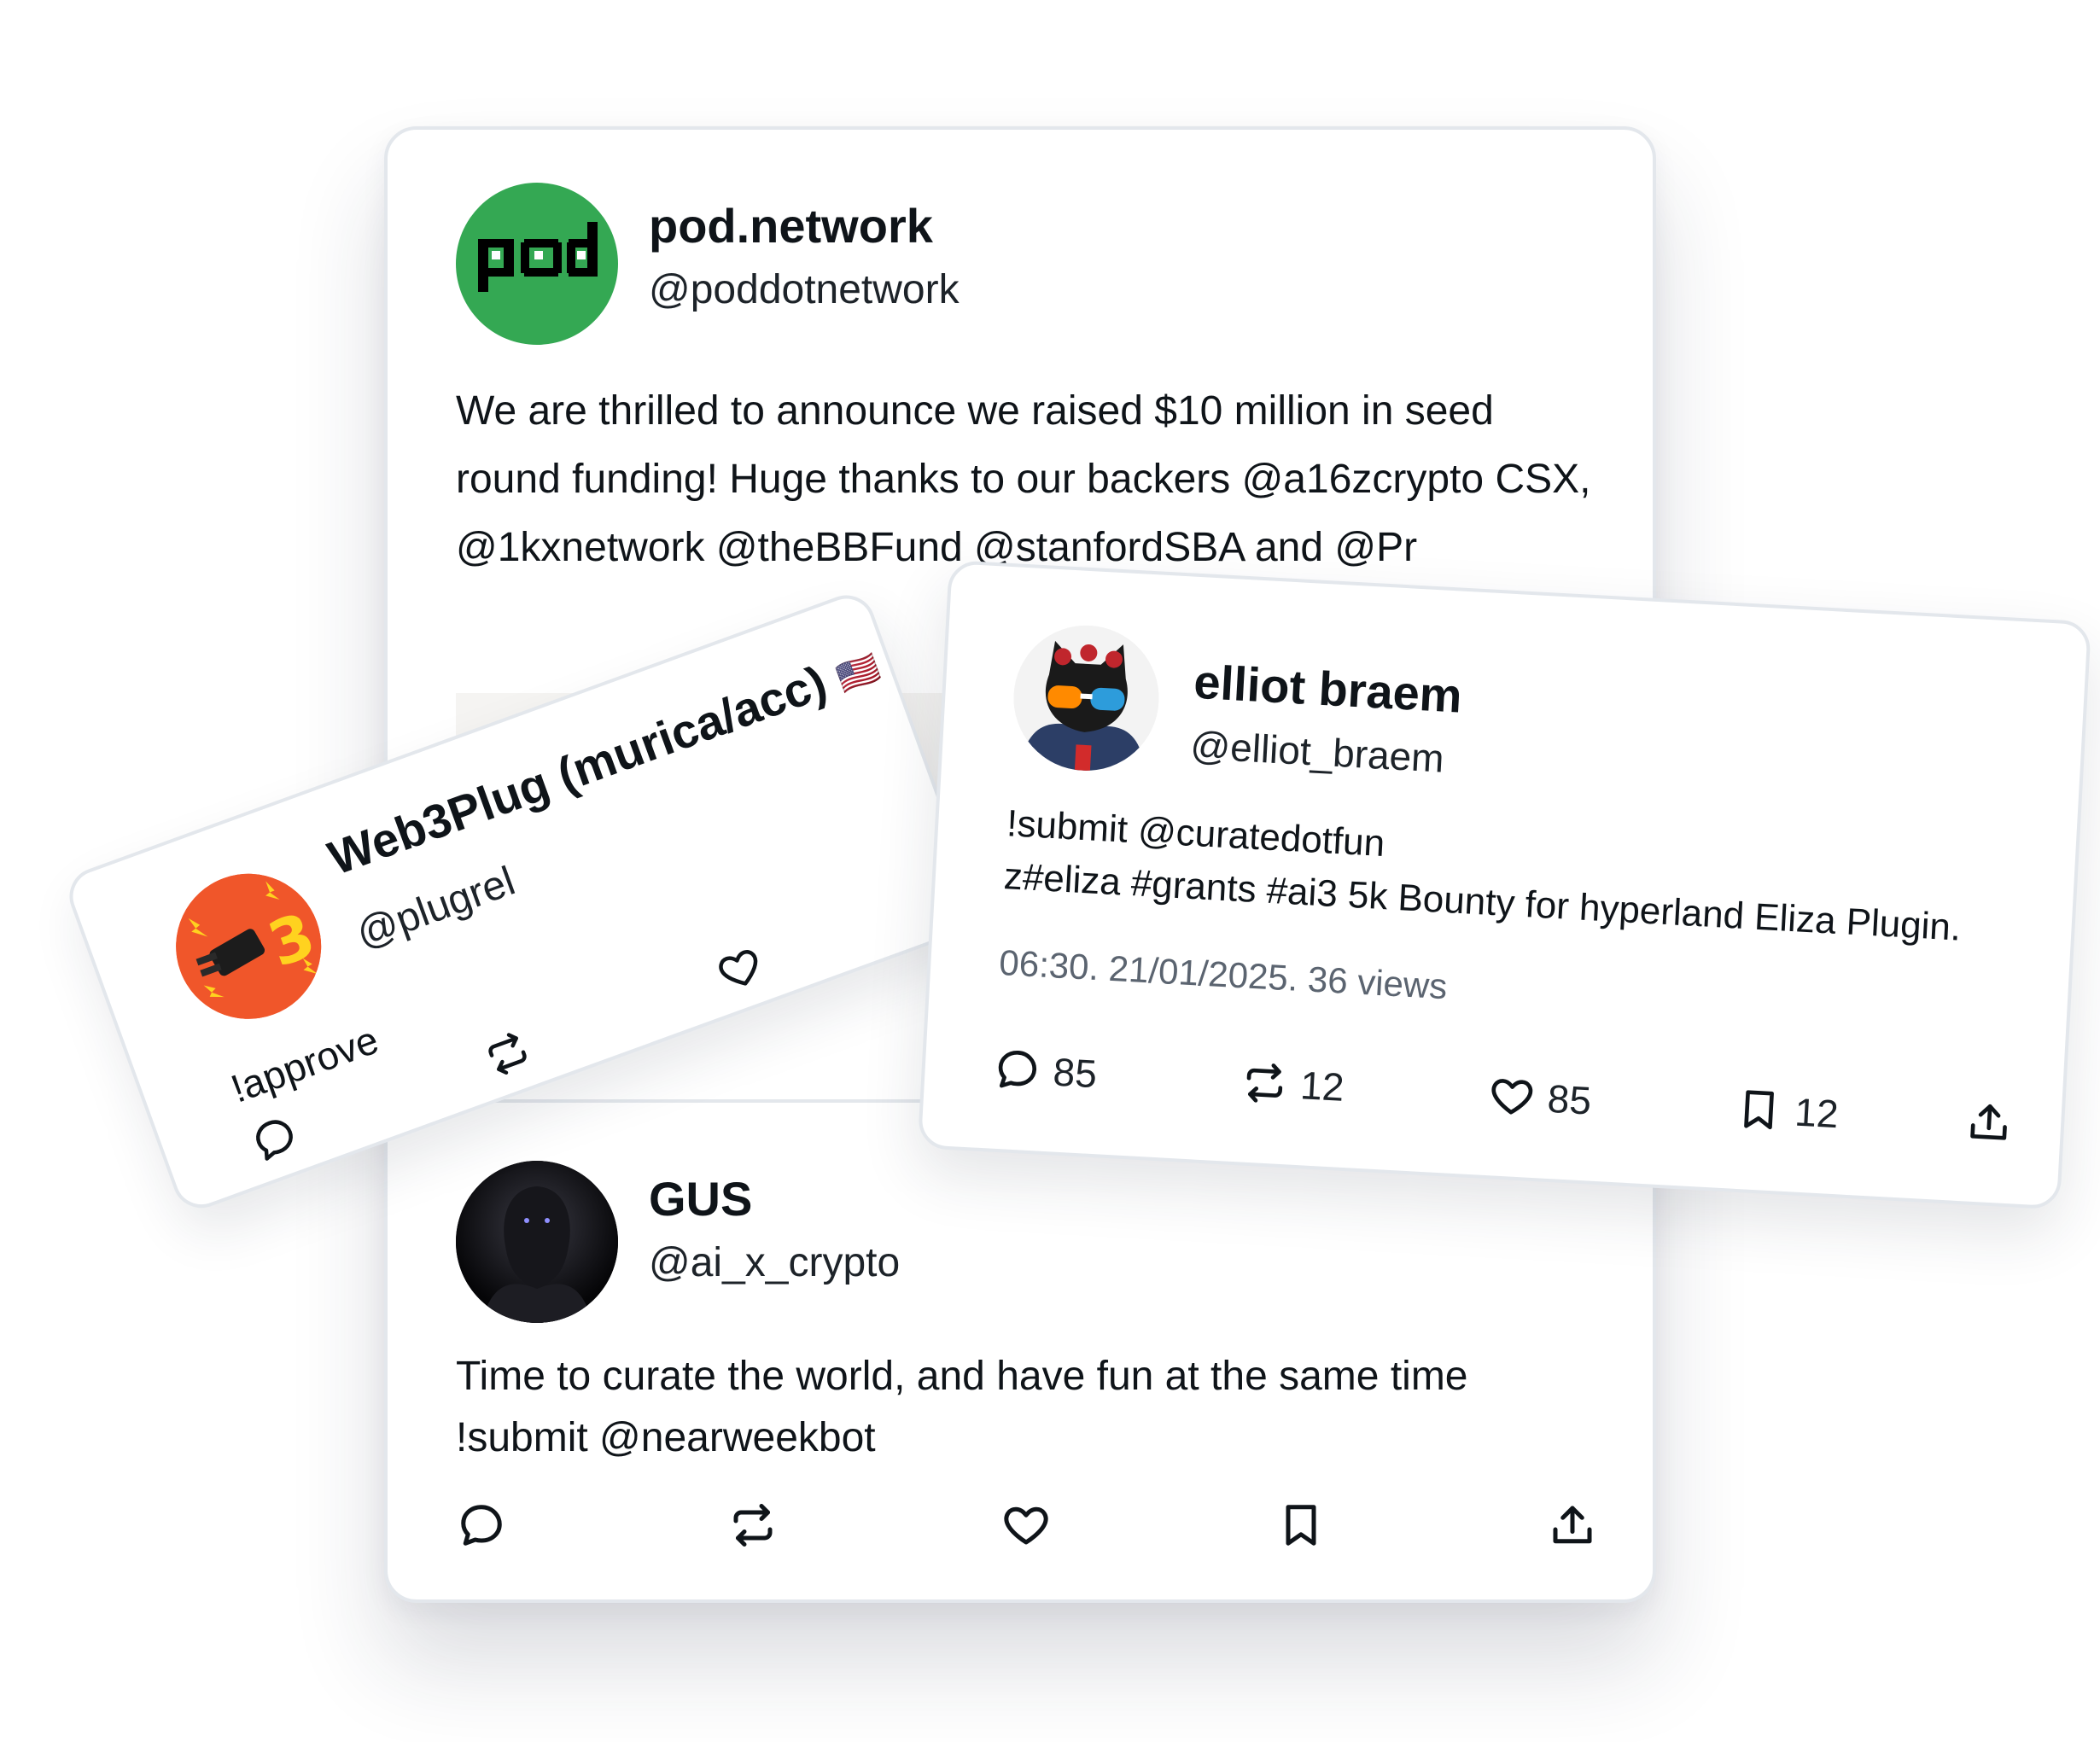  Describe the element at coordinates (700, 1198) in the screenshot. I see `author-name: GUS` at that location.